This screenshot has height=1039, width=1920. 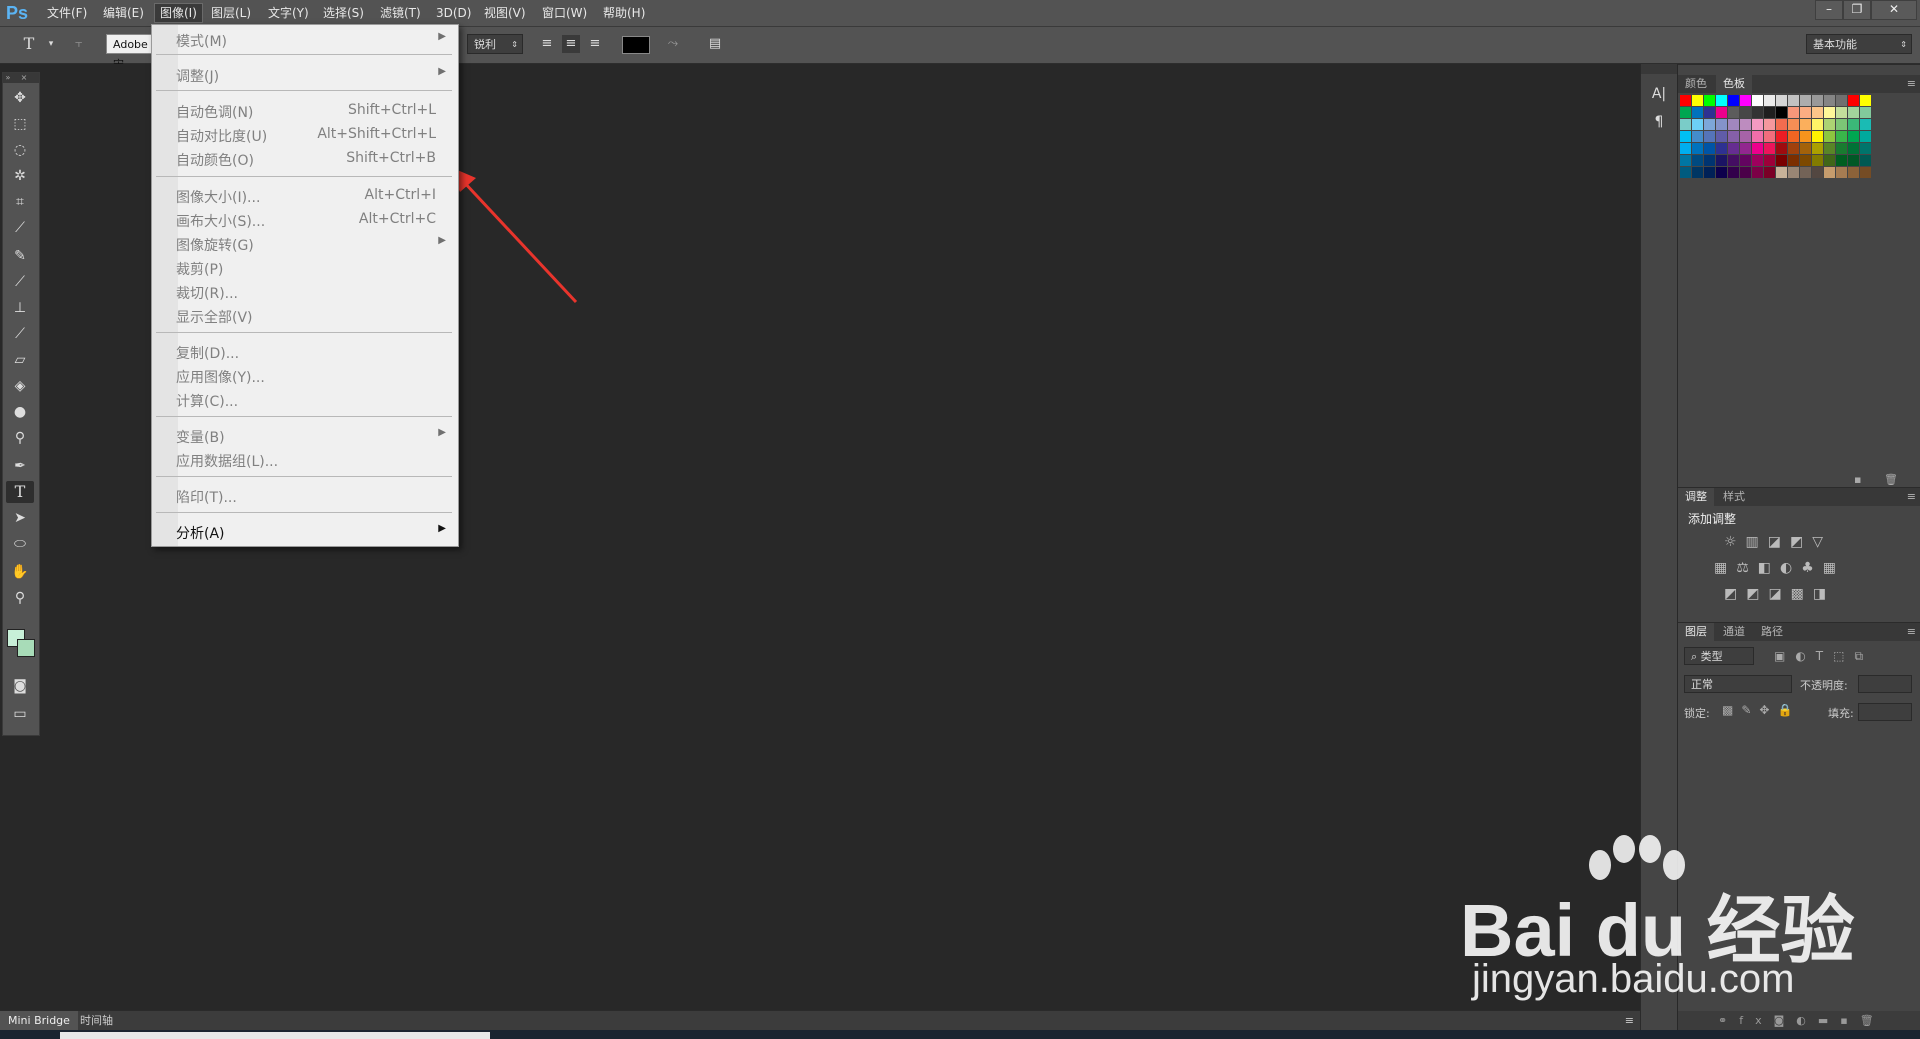 I want to click on zoom-tool-icon: ⚲, so click(x=20, y=598).